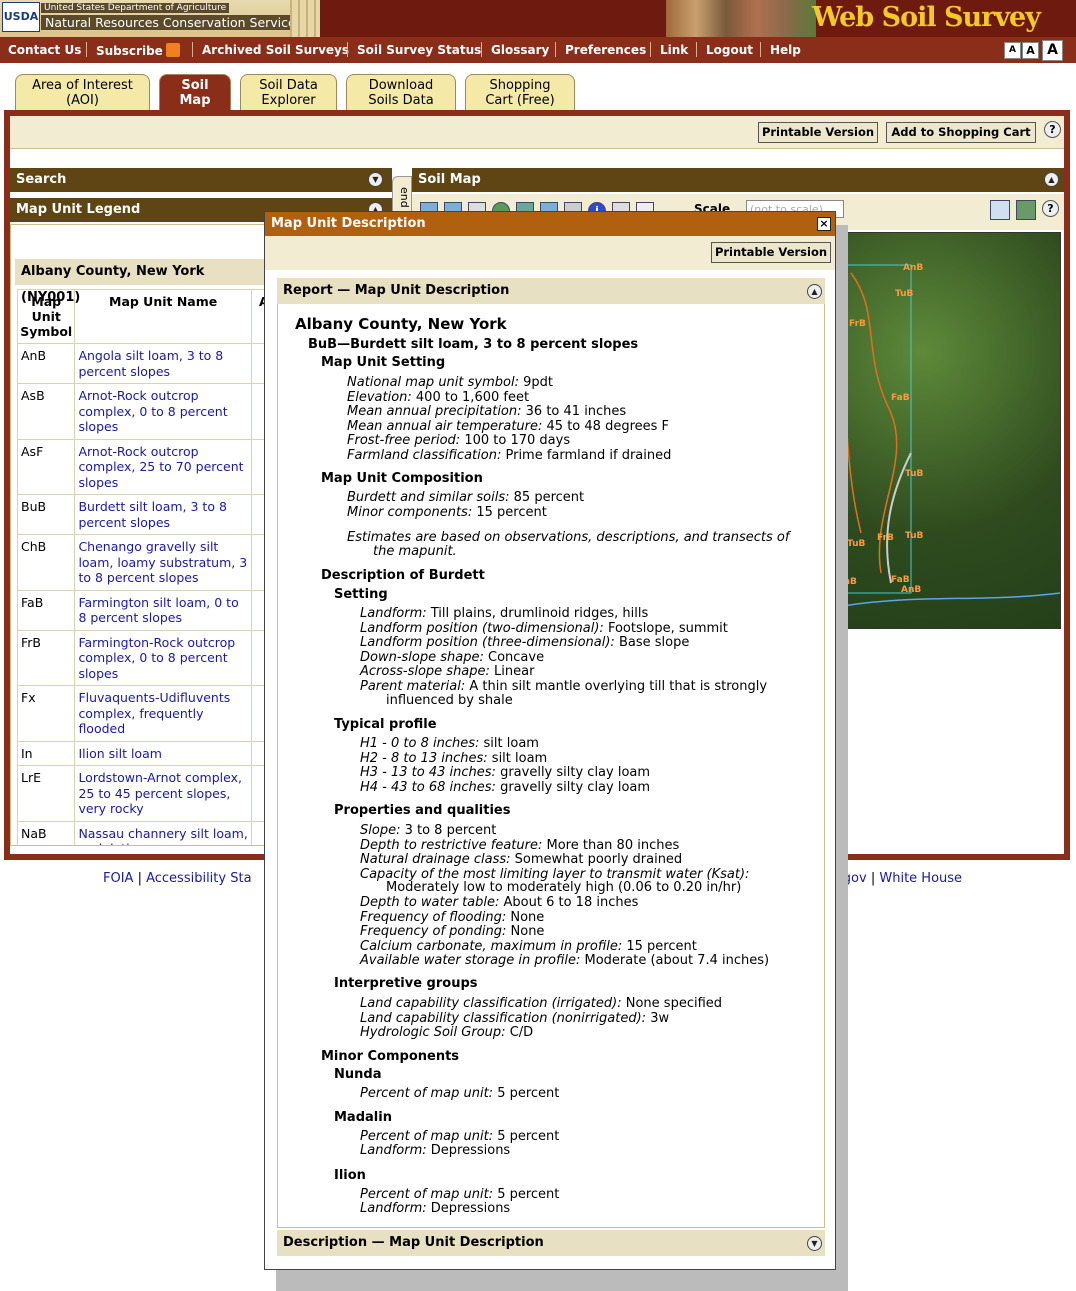 The width and height of the screenshot is (1076, 1291). I want to click on tab-label: Shopping, so click(520, 85).